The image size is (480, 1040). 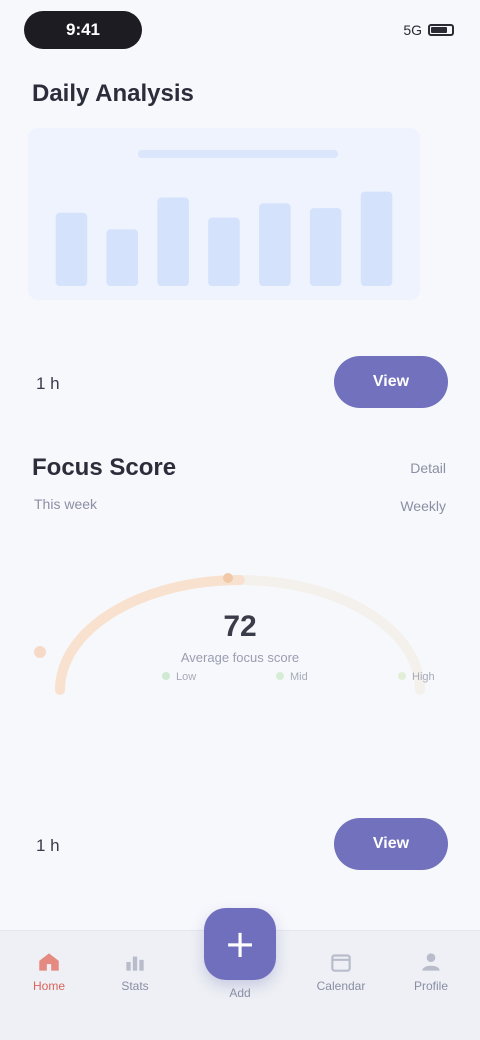 What do you see at coordinates (40, 652) in the screenshot?
I see `gauge-dot-start` at bounding box center [40, 652].